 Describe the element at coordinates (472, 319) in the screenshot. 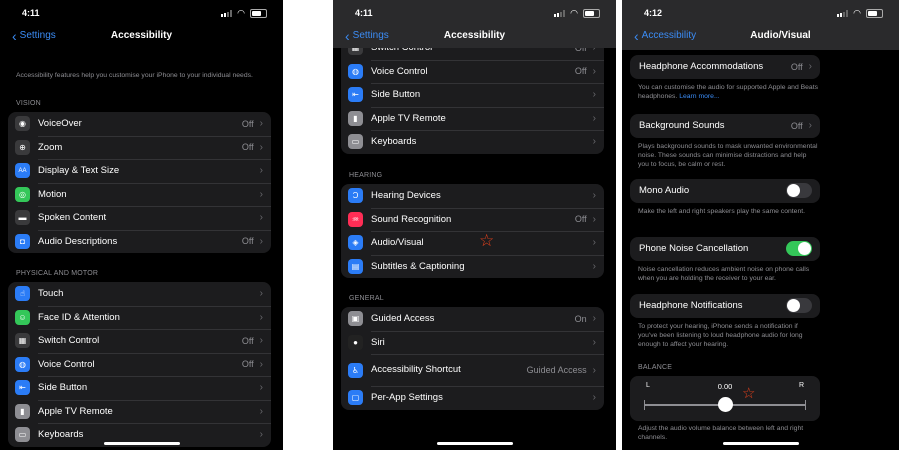

I see `list-item: ▣ Guided Access On ›` at that location.